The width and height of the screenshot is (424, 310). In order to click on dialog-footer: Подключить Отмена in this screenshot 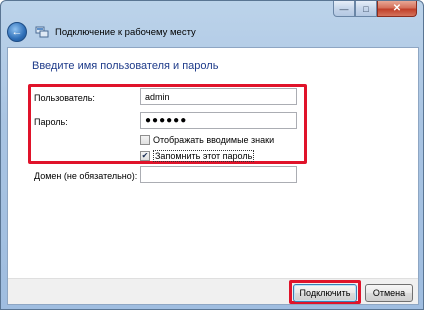, I will do `click(213, 291)`.